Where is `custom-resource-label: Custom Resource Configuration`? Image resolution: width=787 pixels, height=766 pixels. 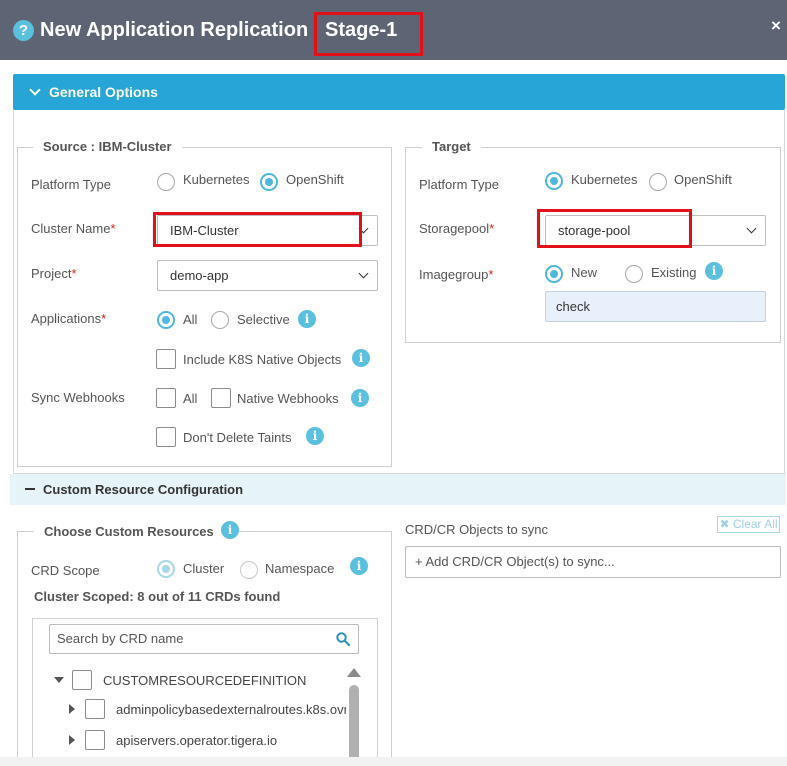 custom-resource-label: Custom Resource Configuration is located at coordinates (143, 489).